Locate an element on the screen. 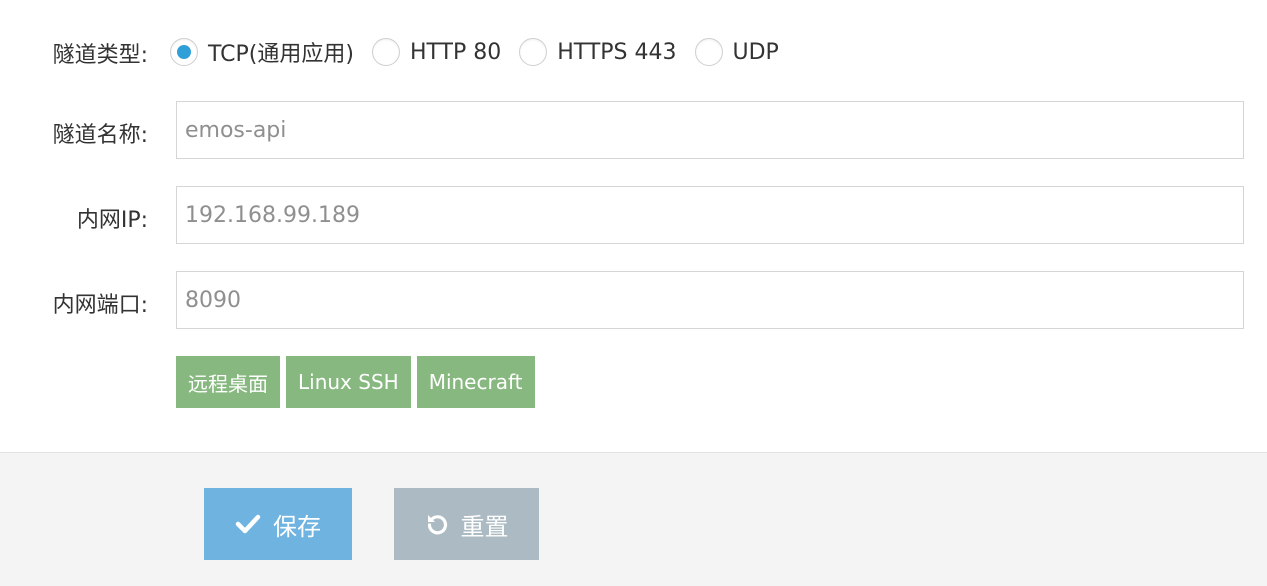 The image size is (1267, 586). reset-button: 重置 is located at coordinates (466, 524).